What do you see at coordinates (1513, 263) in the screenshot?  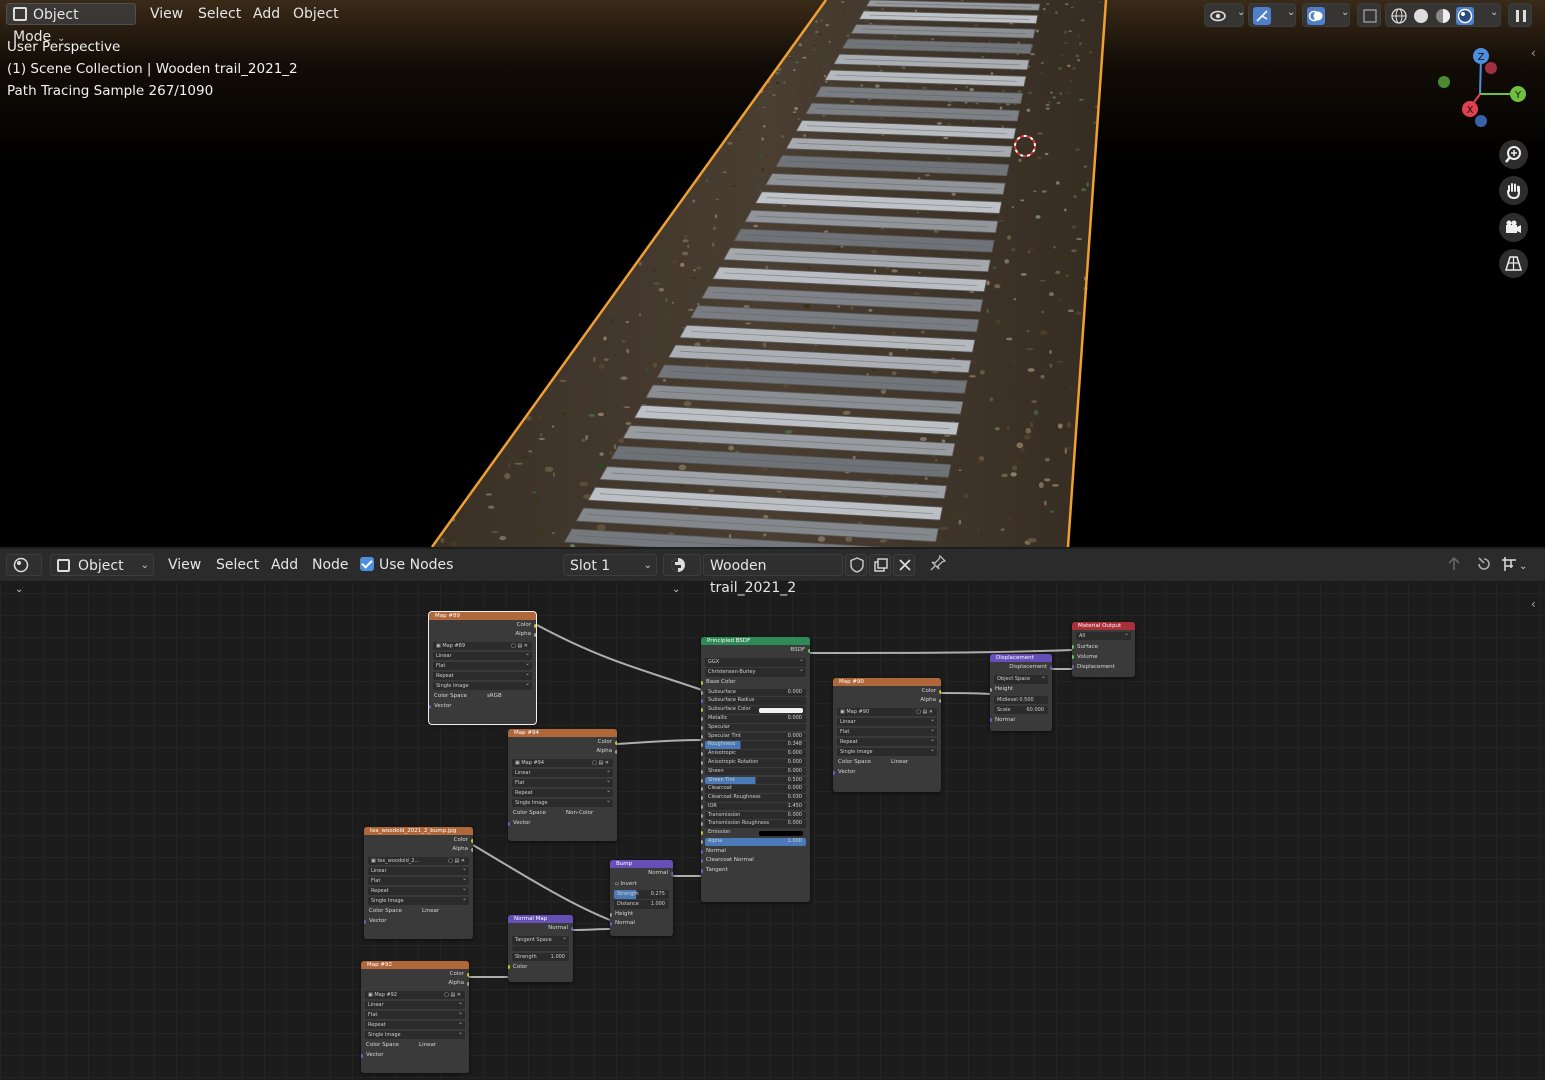 I see `perspective-toggle-button` at bounding box center [1513, 263].